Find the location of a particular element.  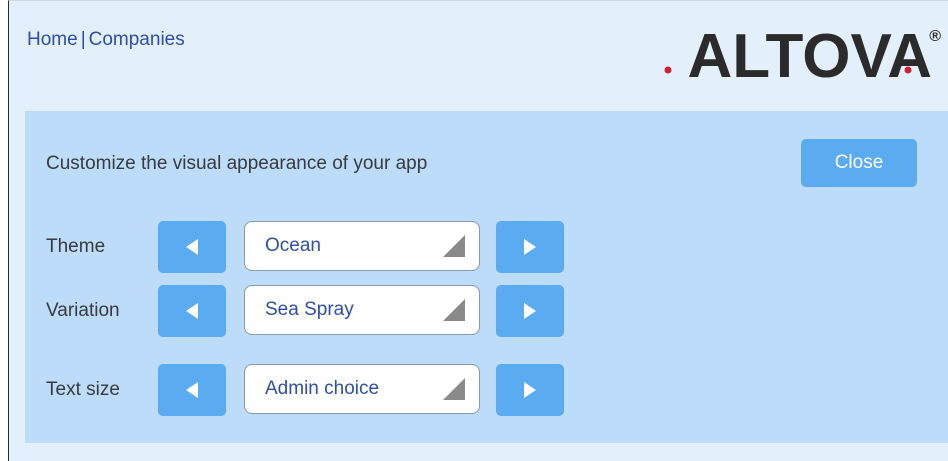

variation-row: Variation Sea Spray is located at coordinates (325, 313).